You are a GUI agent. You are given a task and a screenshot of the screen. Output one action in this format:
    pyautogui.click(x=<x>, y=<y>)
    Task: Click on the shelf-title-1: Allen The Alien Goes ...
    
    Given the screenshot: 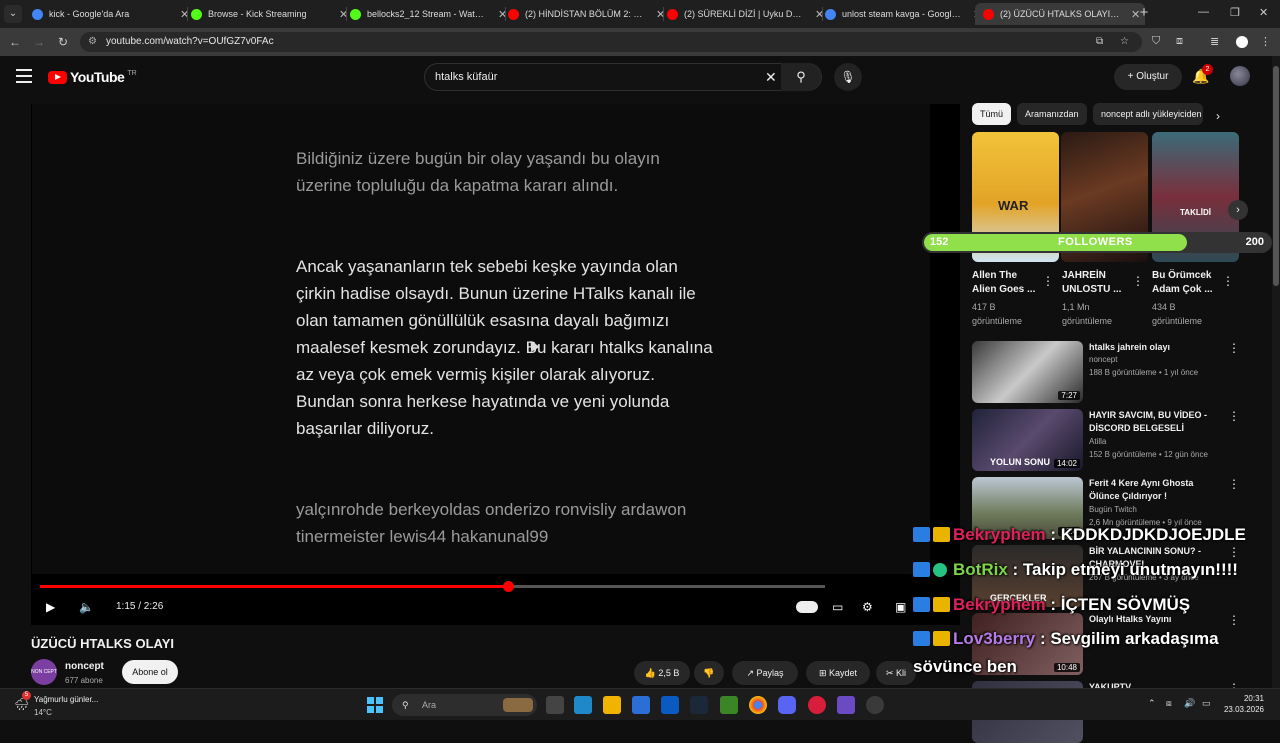 What is the action you would take?
    pyautogui.click(x=1007, y=283)
    